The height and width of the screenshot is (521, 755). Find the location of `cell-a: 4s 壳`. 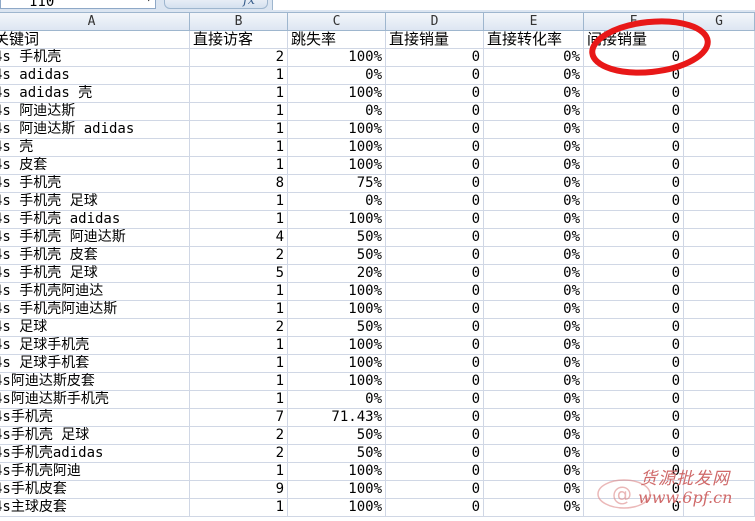

cell-a: 4s 壳 is located at coordinates (95, 148).